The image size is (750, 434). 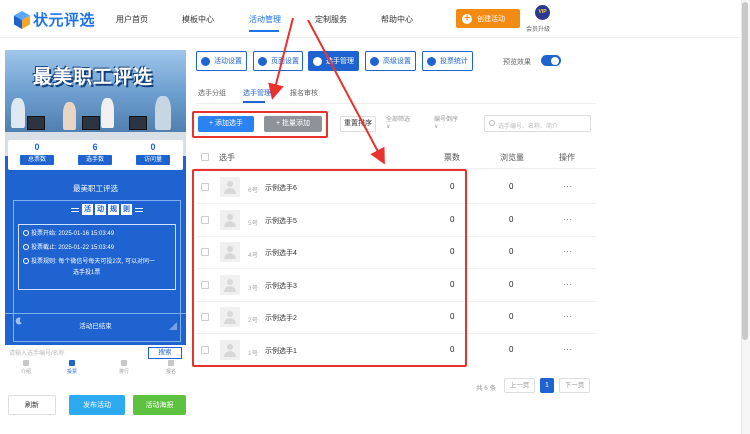 I want to click on vip-badge-icon: VIP, so click(x=542, y=12).